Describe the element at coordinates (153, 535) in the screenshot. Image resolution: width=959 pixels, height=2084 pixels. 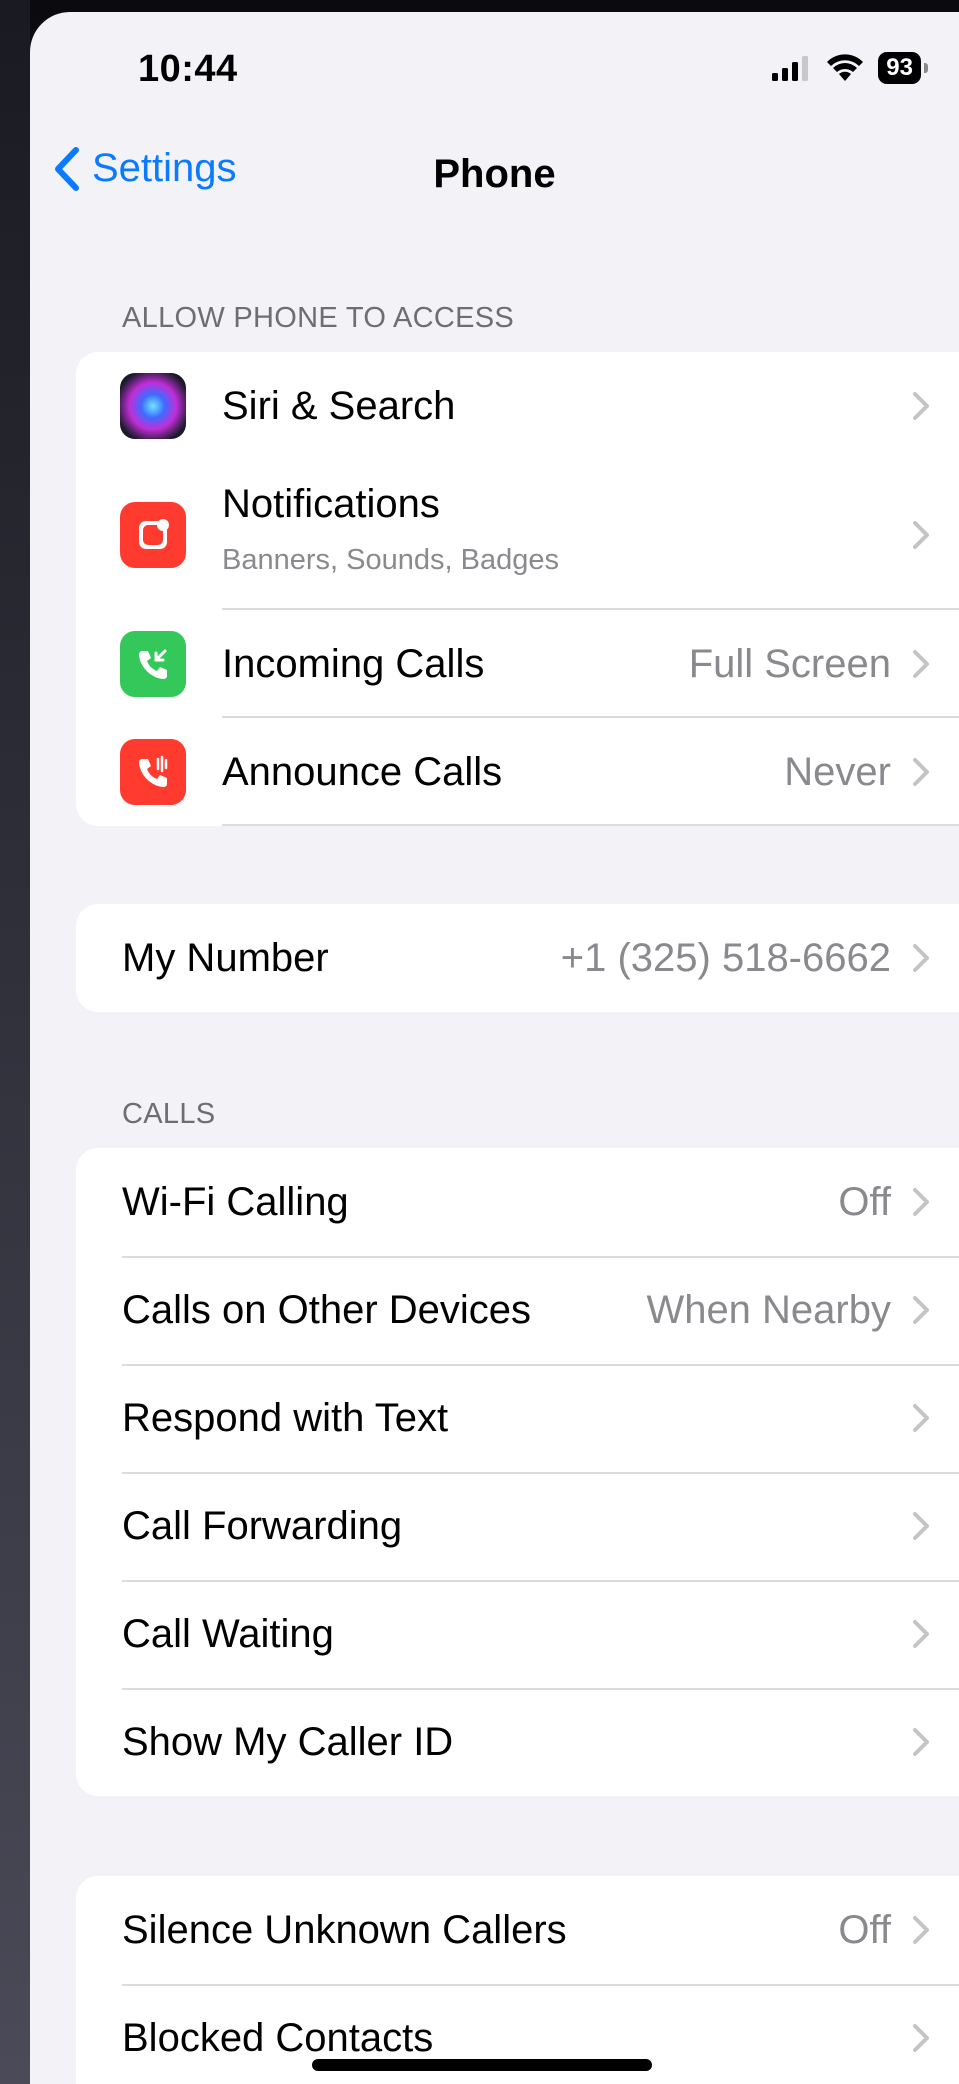
I see `notifications-icon` at that location.